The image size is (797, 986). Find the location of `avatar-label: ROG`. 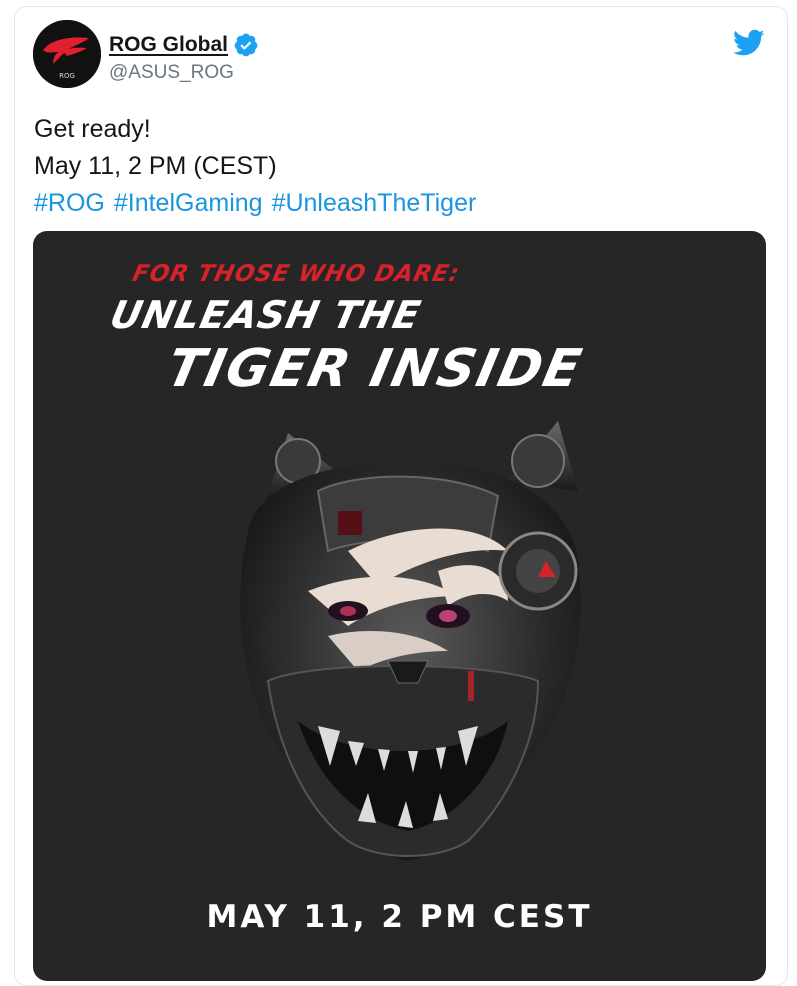

avatar-label: ROG is located at coordinates (67, 76).